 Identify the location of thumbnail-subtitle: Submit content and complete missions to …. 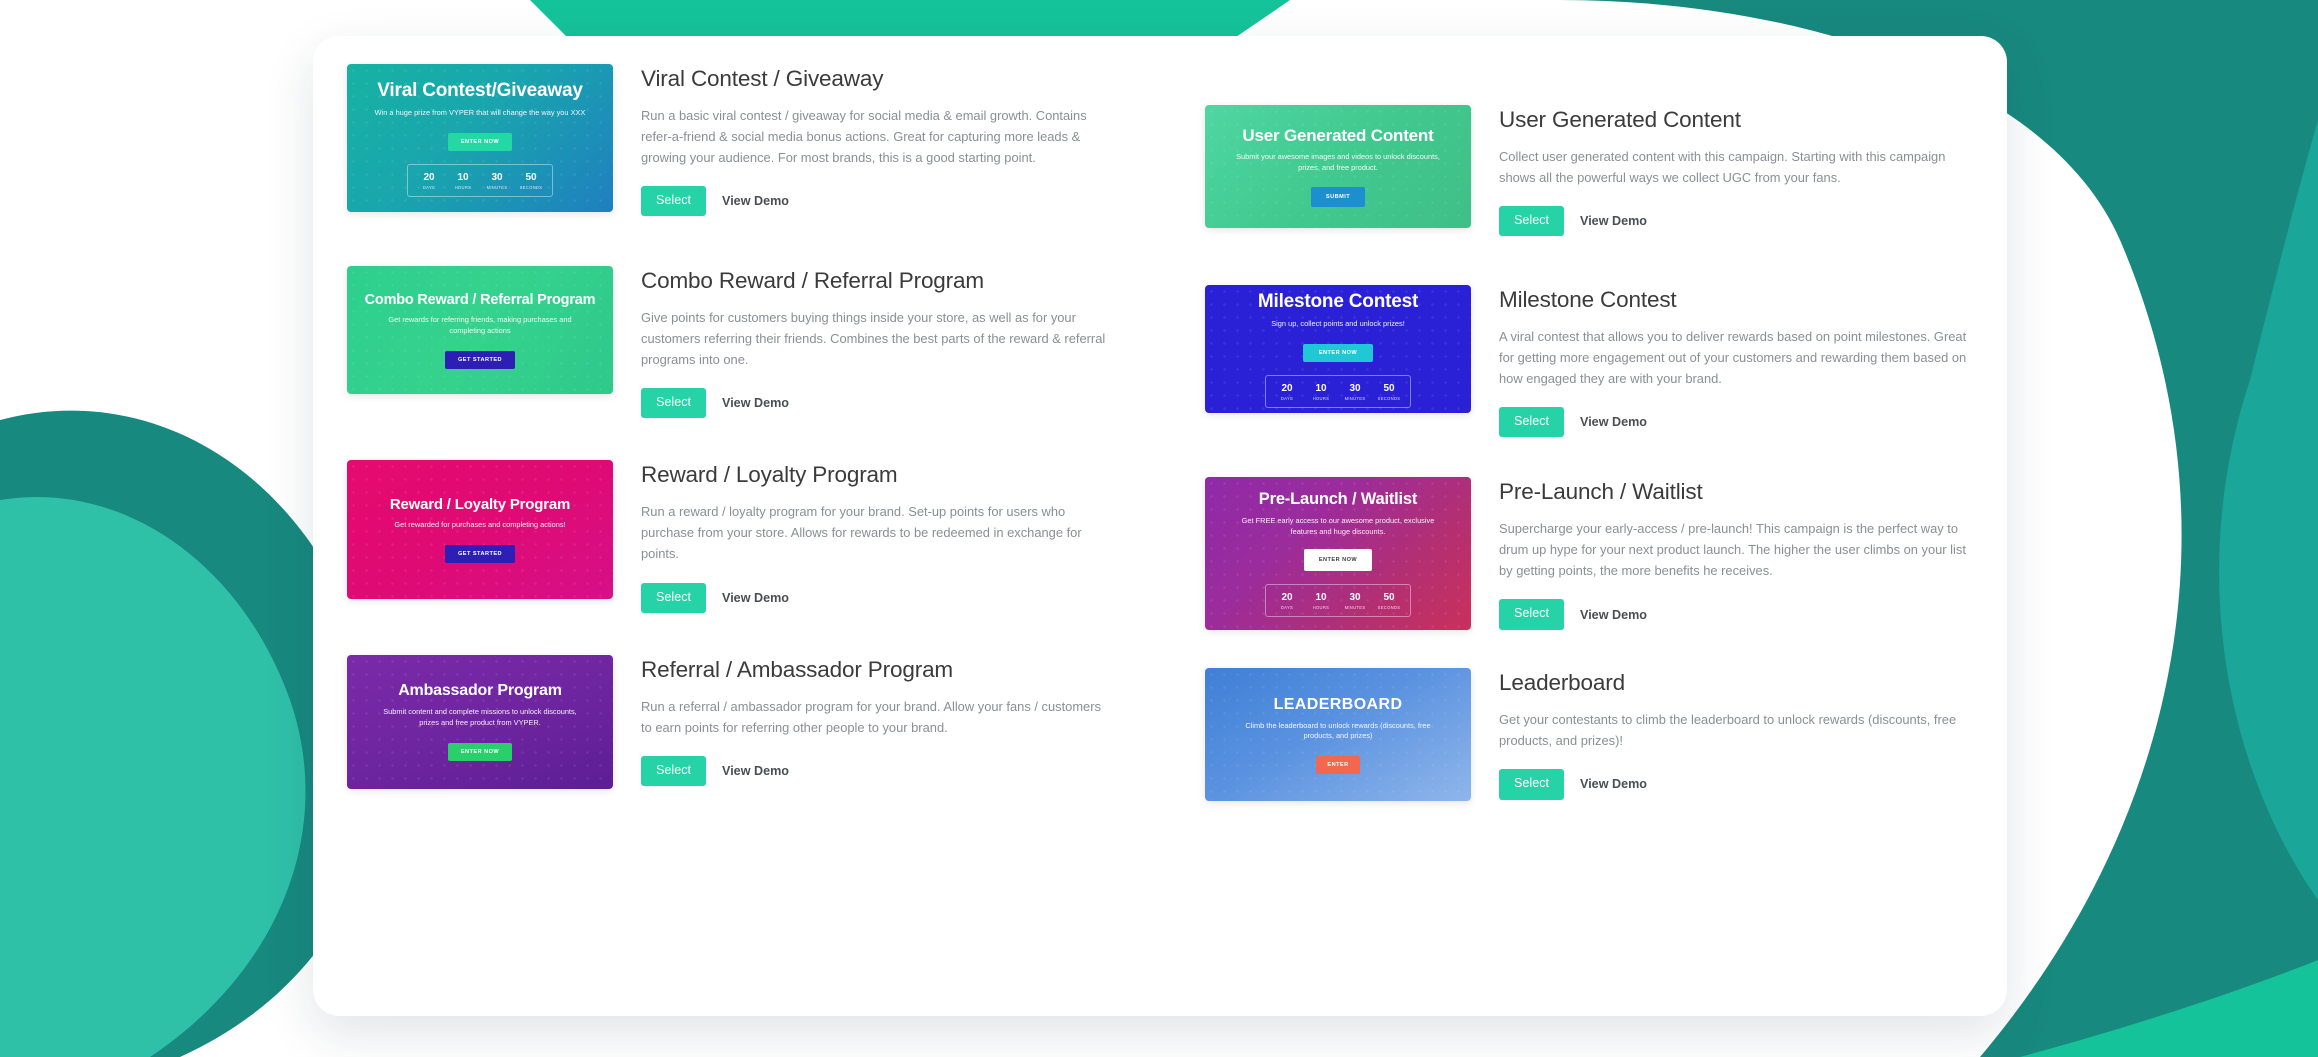
(480, 717).